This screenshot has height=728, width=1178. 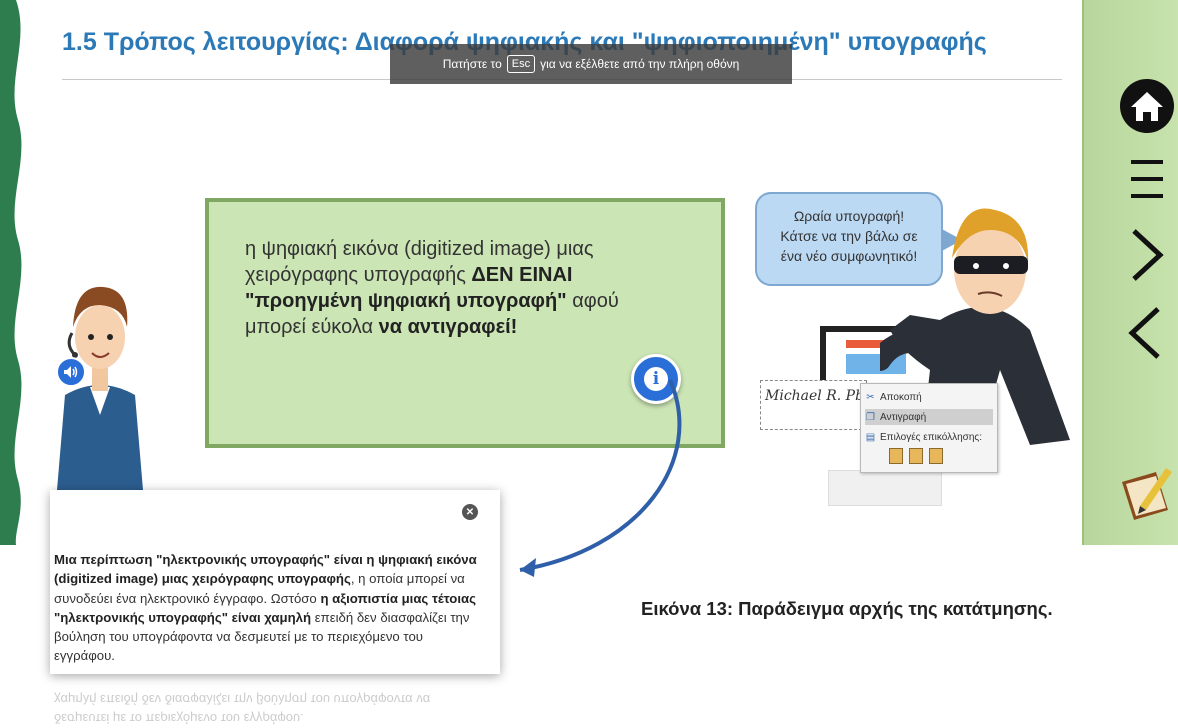 I want to click on menu-item-cut-label: Αποκοπή, so click(x=901, y=397).